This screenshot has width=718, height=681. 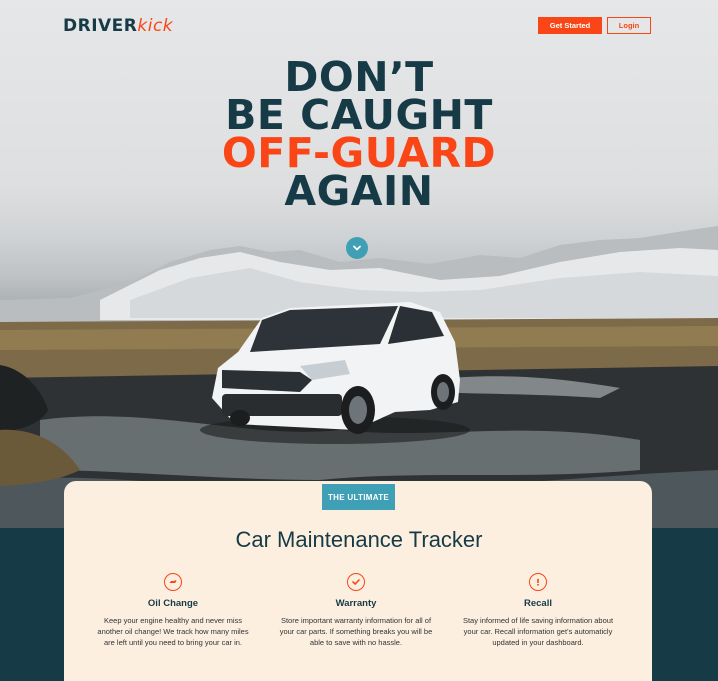 I want to click on feature-title: Recall, so click(x=538, y=603).